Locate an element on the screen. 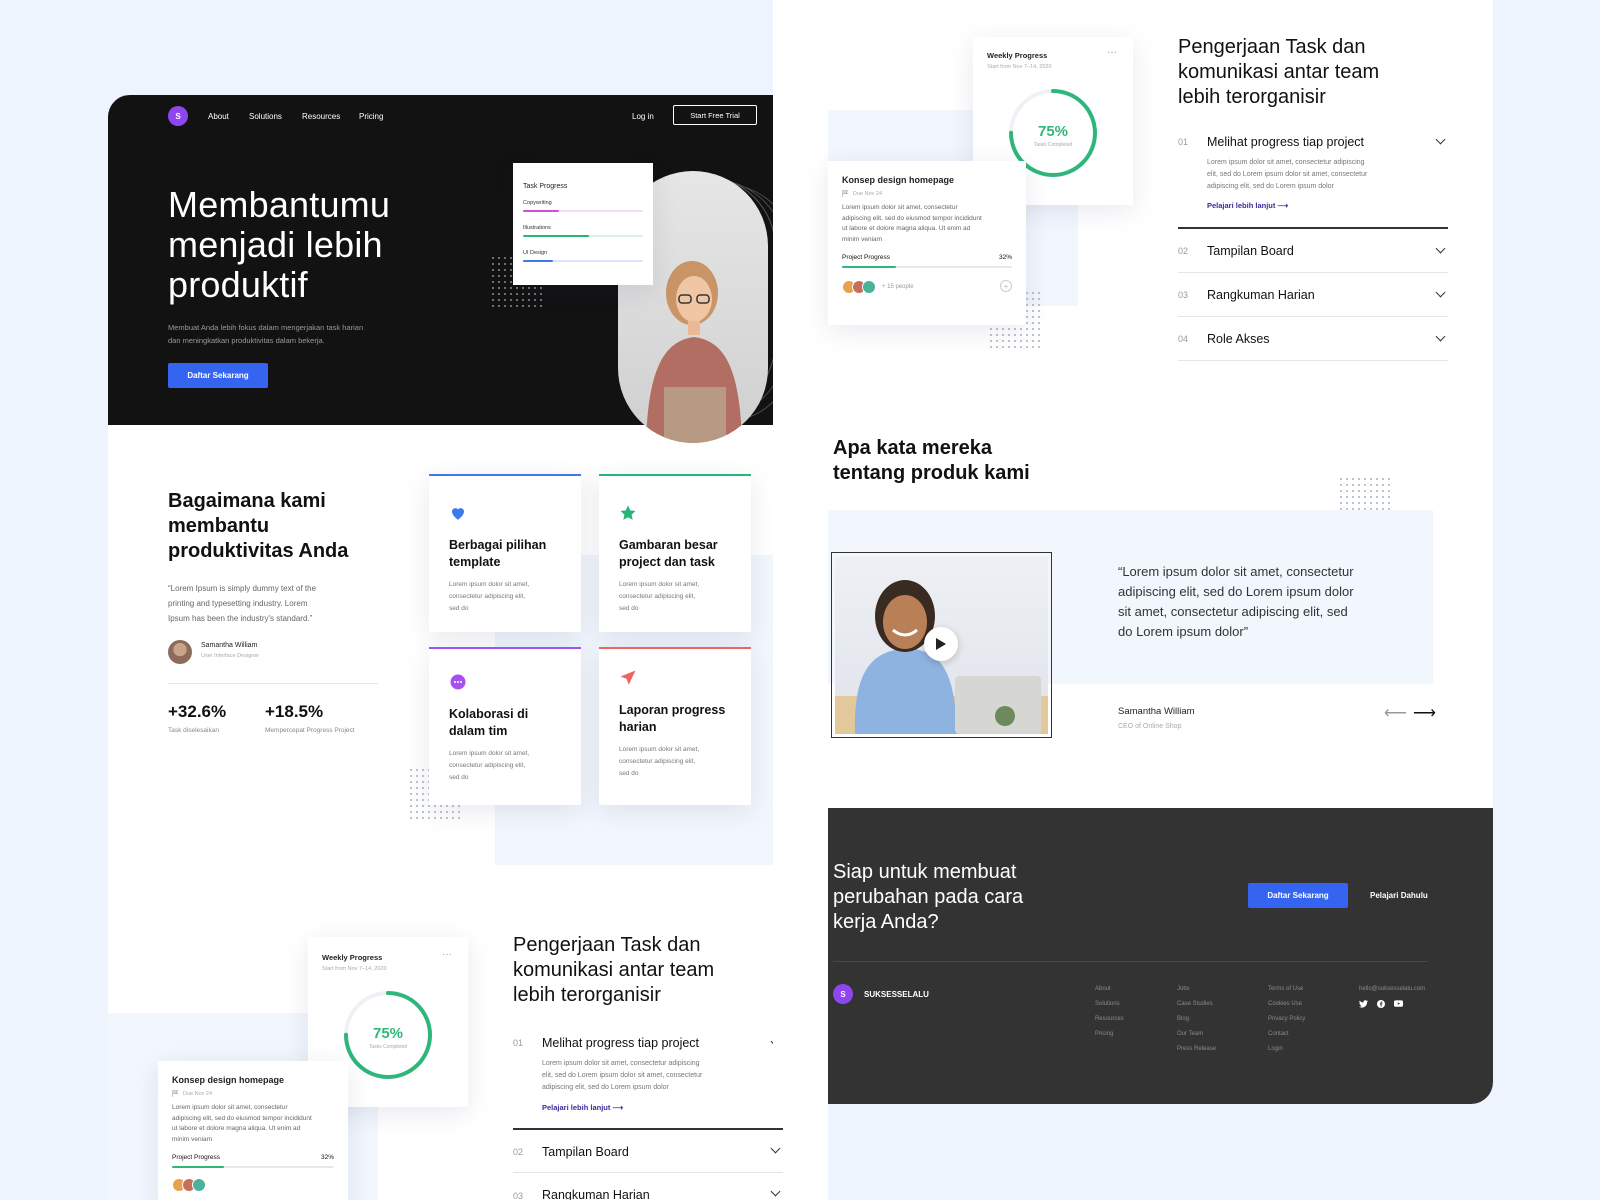 This screenshot has height=1200, width=1600. how-title-line: produktivitas Anda is located at coordinates (258, 551).